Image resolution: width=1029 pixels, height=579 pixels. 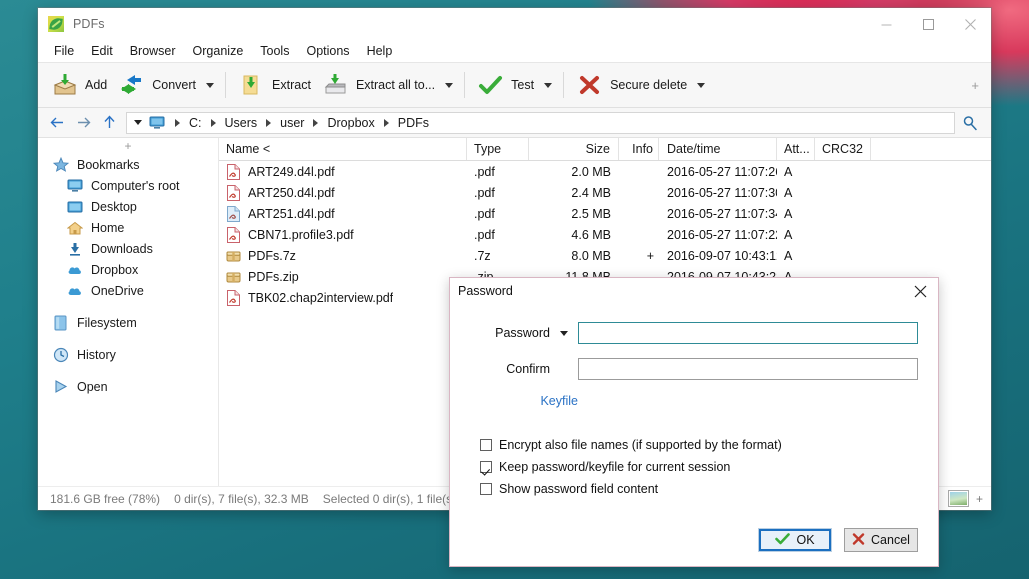 I want to click on search-icon, so click(x=970, y=123).